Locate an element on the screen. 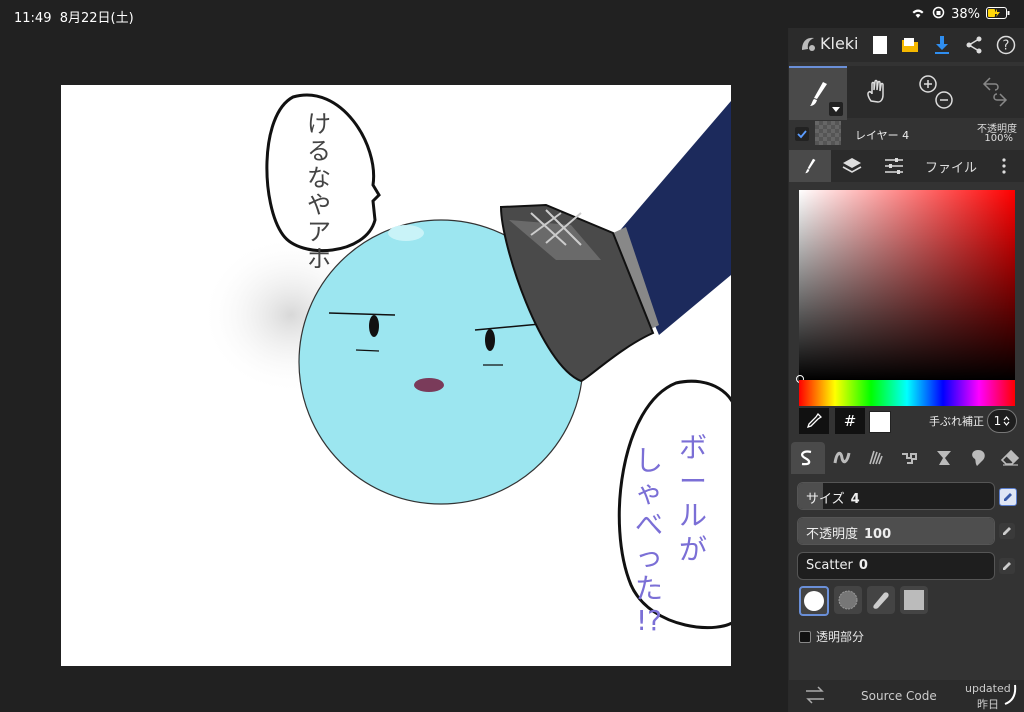 The image size is (1024, 712). size-slider: サイズ 4 is located at coordinates (896, 496).